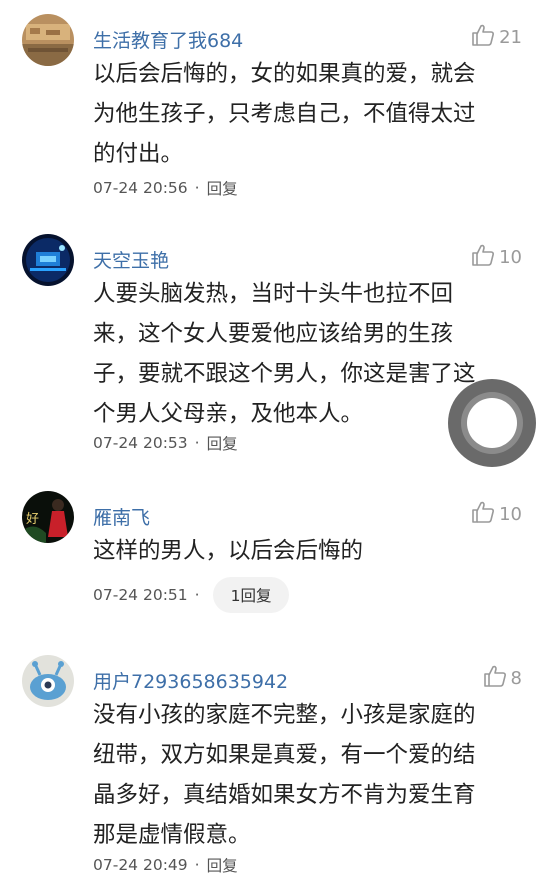 Image resolution: width=550 pixels, height=894 pixels. What do you see at coordinates (140, 443) in the screenshot?
I see `timestamp: 07-24 20:53` at bounding box center [140, 443].